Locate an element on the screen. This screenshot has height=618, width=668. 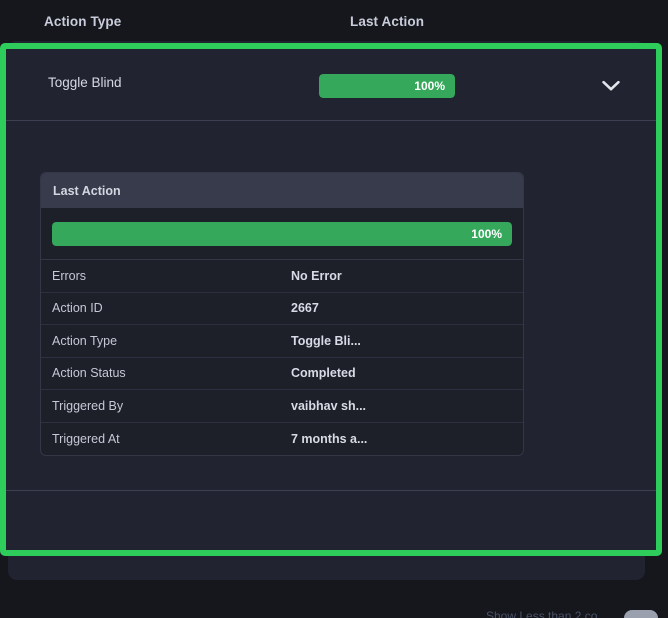
detail-progress-row: 100% is located at coordinates (282, 234).